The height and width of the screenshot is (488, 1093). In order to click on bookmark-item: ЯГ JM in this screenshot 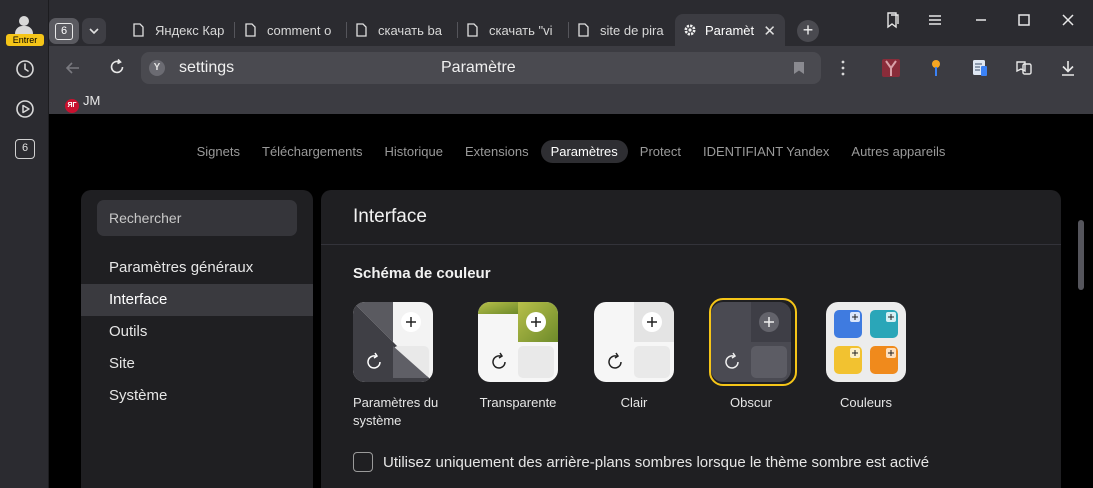, I will do `click(82, 103)`.